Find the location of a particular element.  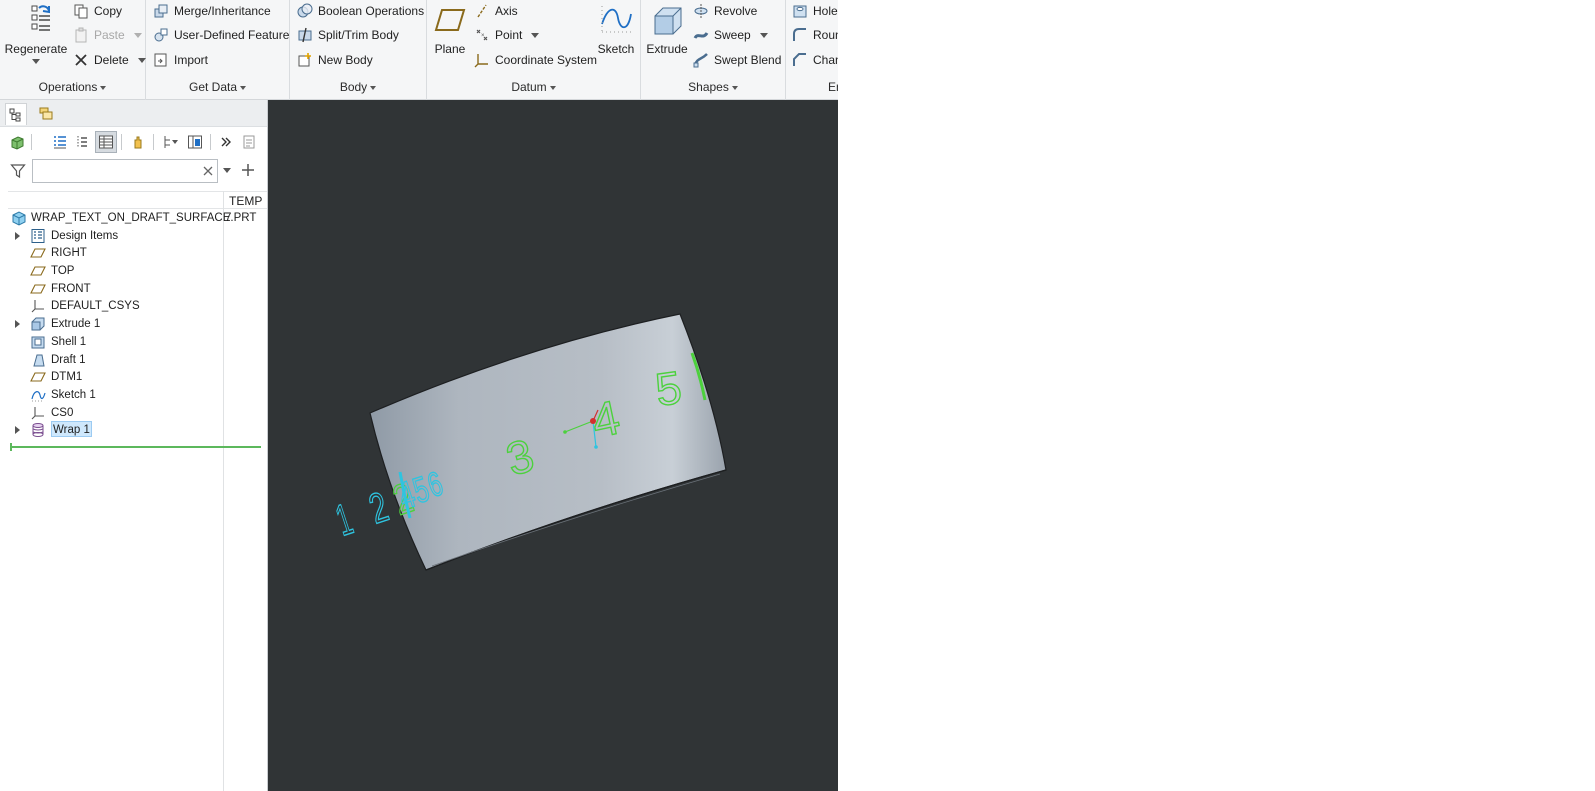

plane-label: Plane is located at coordinates (450, 49).